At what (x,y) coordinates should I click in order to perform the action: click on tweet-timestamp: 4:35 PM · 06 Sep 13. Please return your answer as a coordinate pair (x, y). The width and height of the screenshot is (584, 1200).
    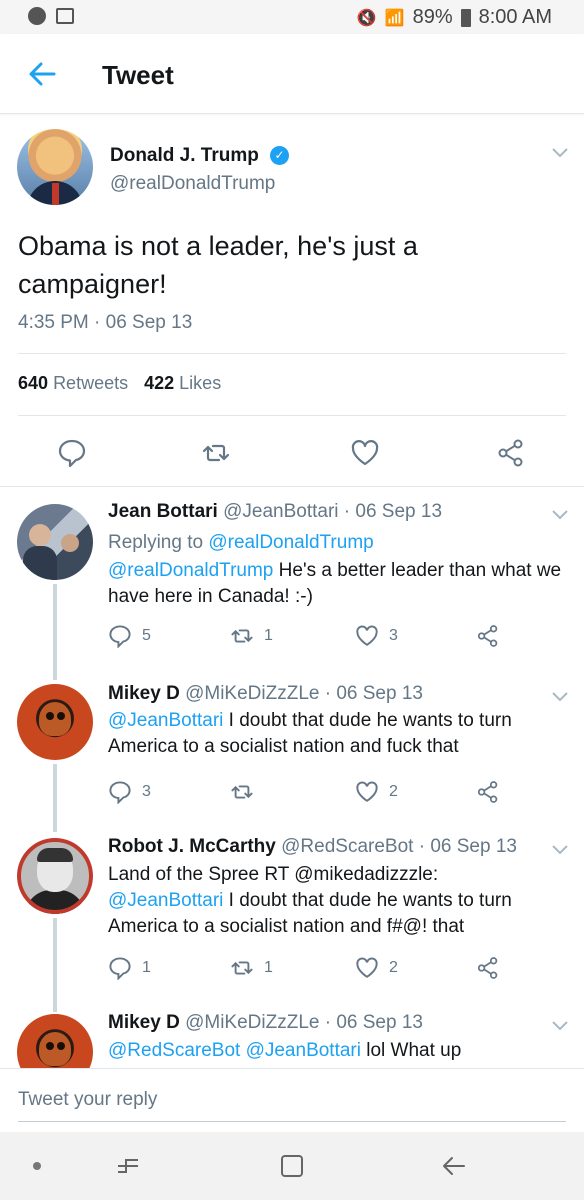
    Looking at the image, I should click on (105, 322).